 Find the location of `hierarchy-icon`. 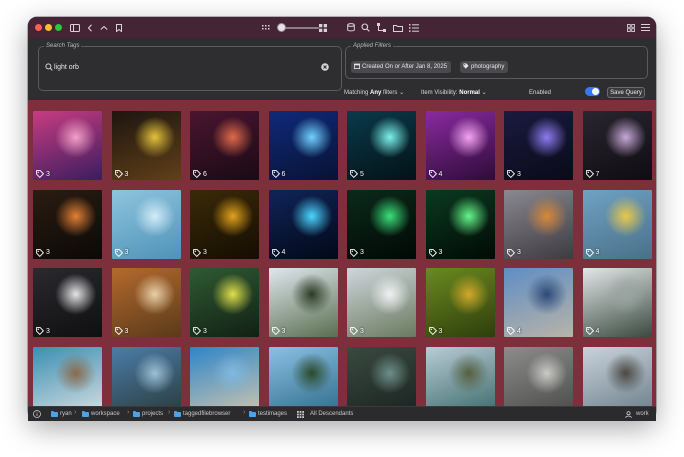

hierarchy-icon is located at coordinates (381, 27).